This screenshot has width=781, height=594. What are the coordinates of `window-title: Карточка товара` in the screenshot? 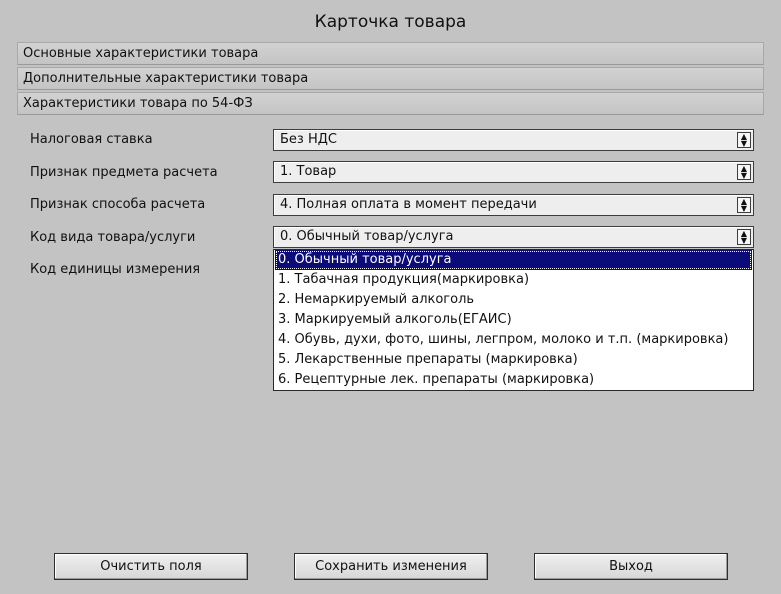 It's located at (390, 22).